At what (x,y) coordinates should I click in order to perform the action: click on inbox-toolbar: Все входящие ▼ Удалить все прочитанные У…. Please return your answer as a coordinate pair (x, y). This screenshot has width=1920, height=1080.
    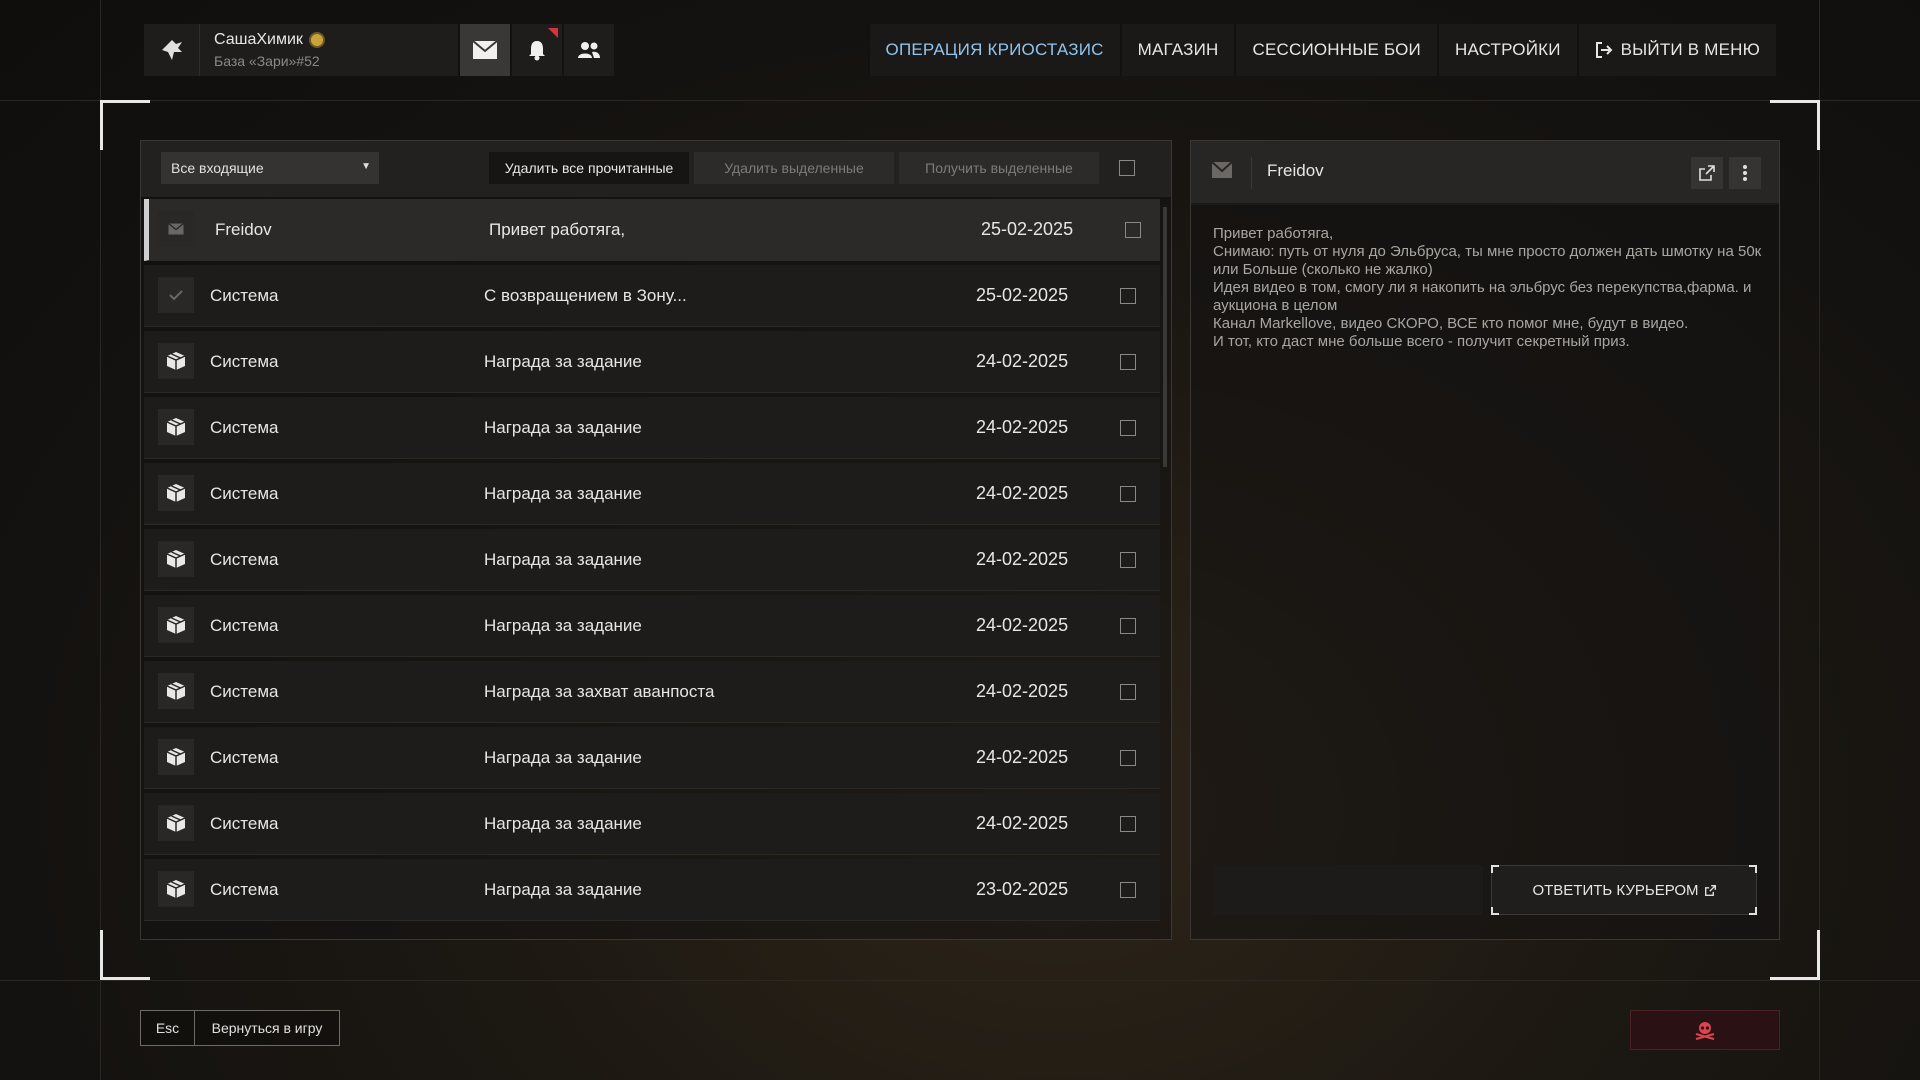
    Looking at the image, I should click on (656, 169).